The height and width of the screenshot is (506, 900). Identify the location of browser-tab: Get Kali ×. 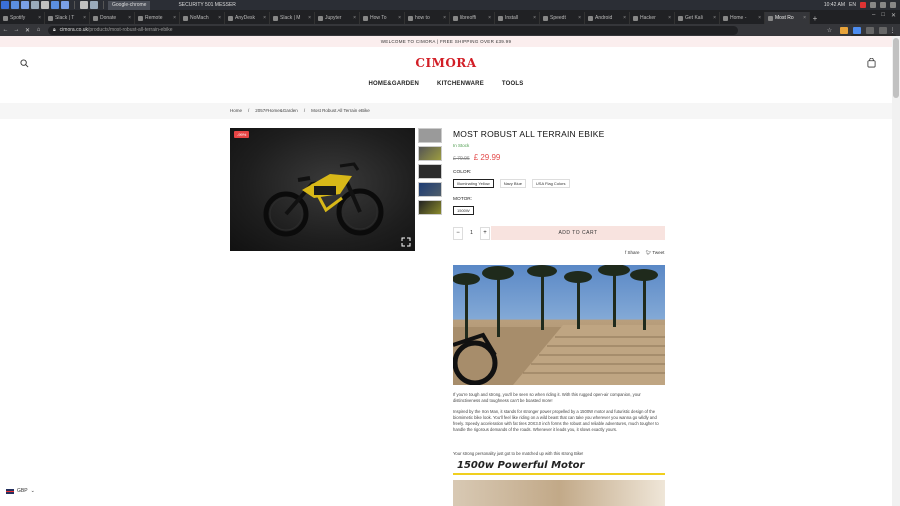
(697, 18).